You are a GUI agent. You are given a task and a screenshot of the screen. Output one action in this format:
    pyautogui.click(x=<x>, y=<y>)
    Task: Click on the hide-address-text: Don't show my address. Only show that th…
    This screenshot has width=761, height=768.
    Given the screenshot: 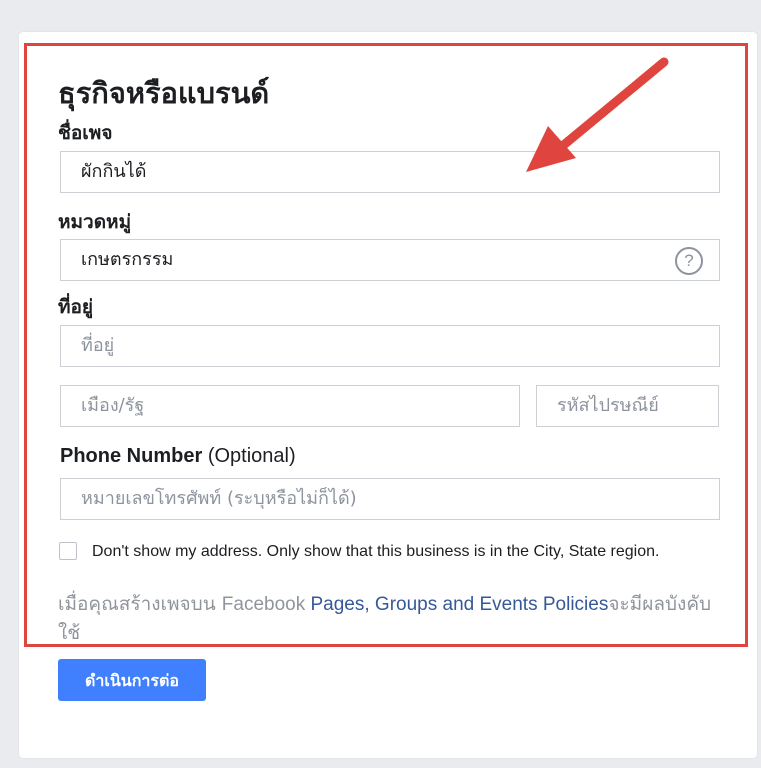 What is the action you would take?
    pyautogui.click(x=376, y=551)
    